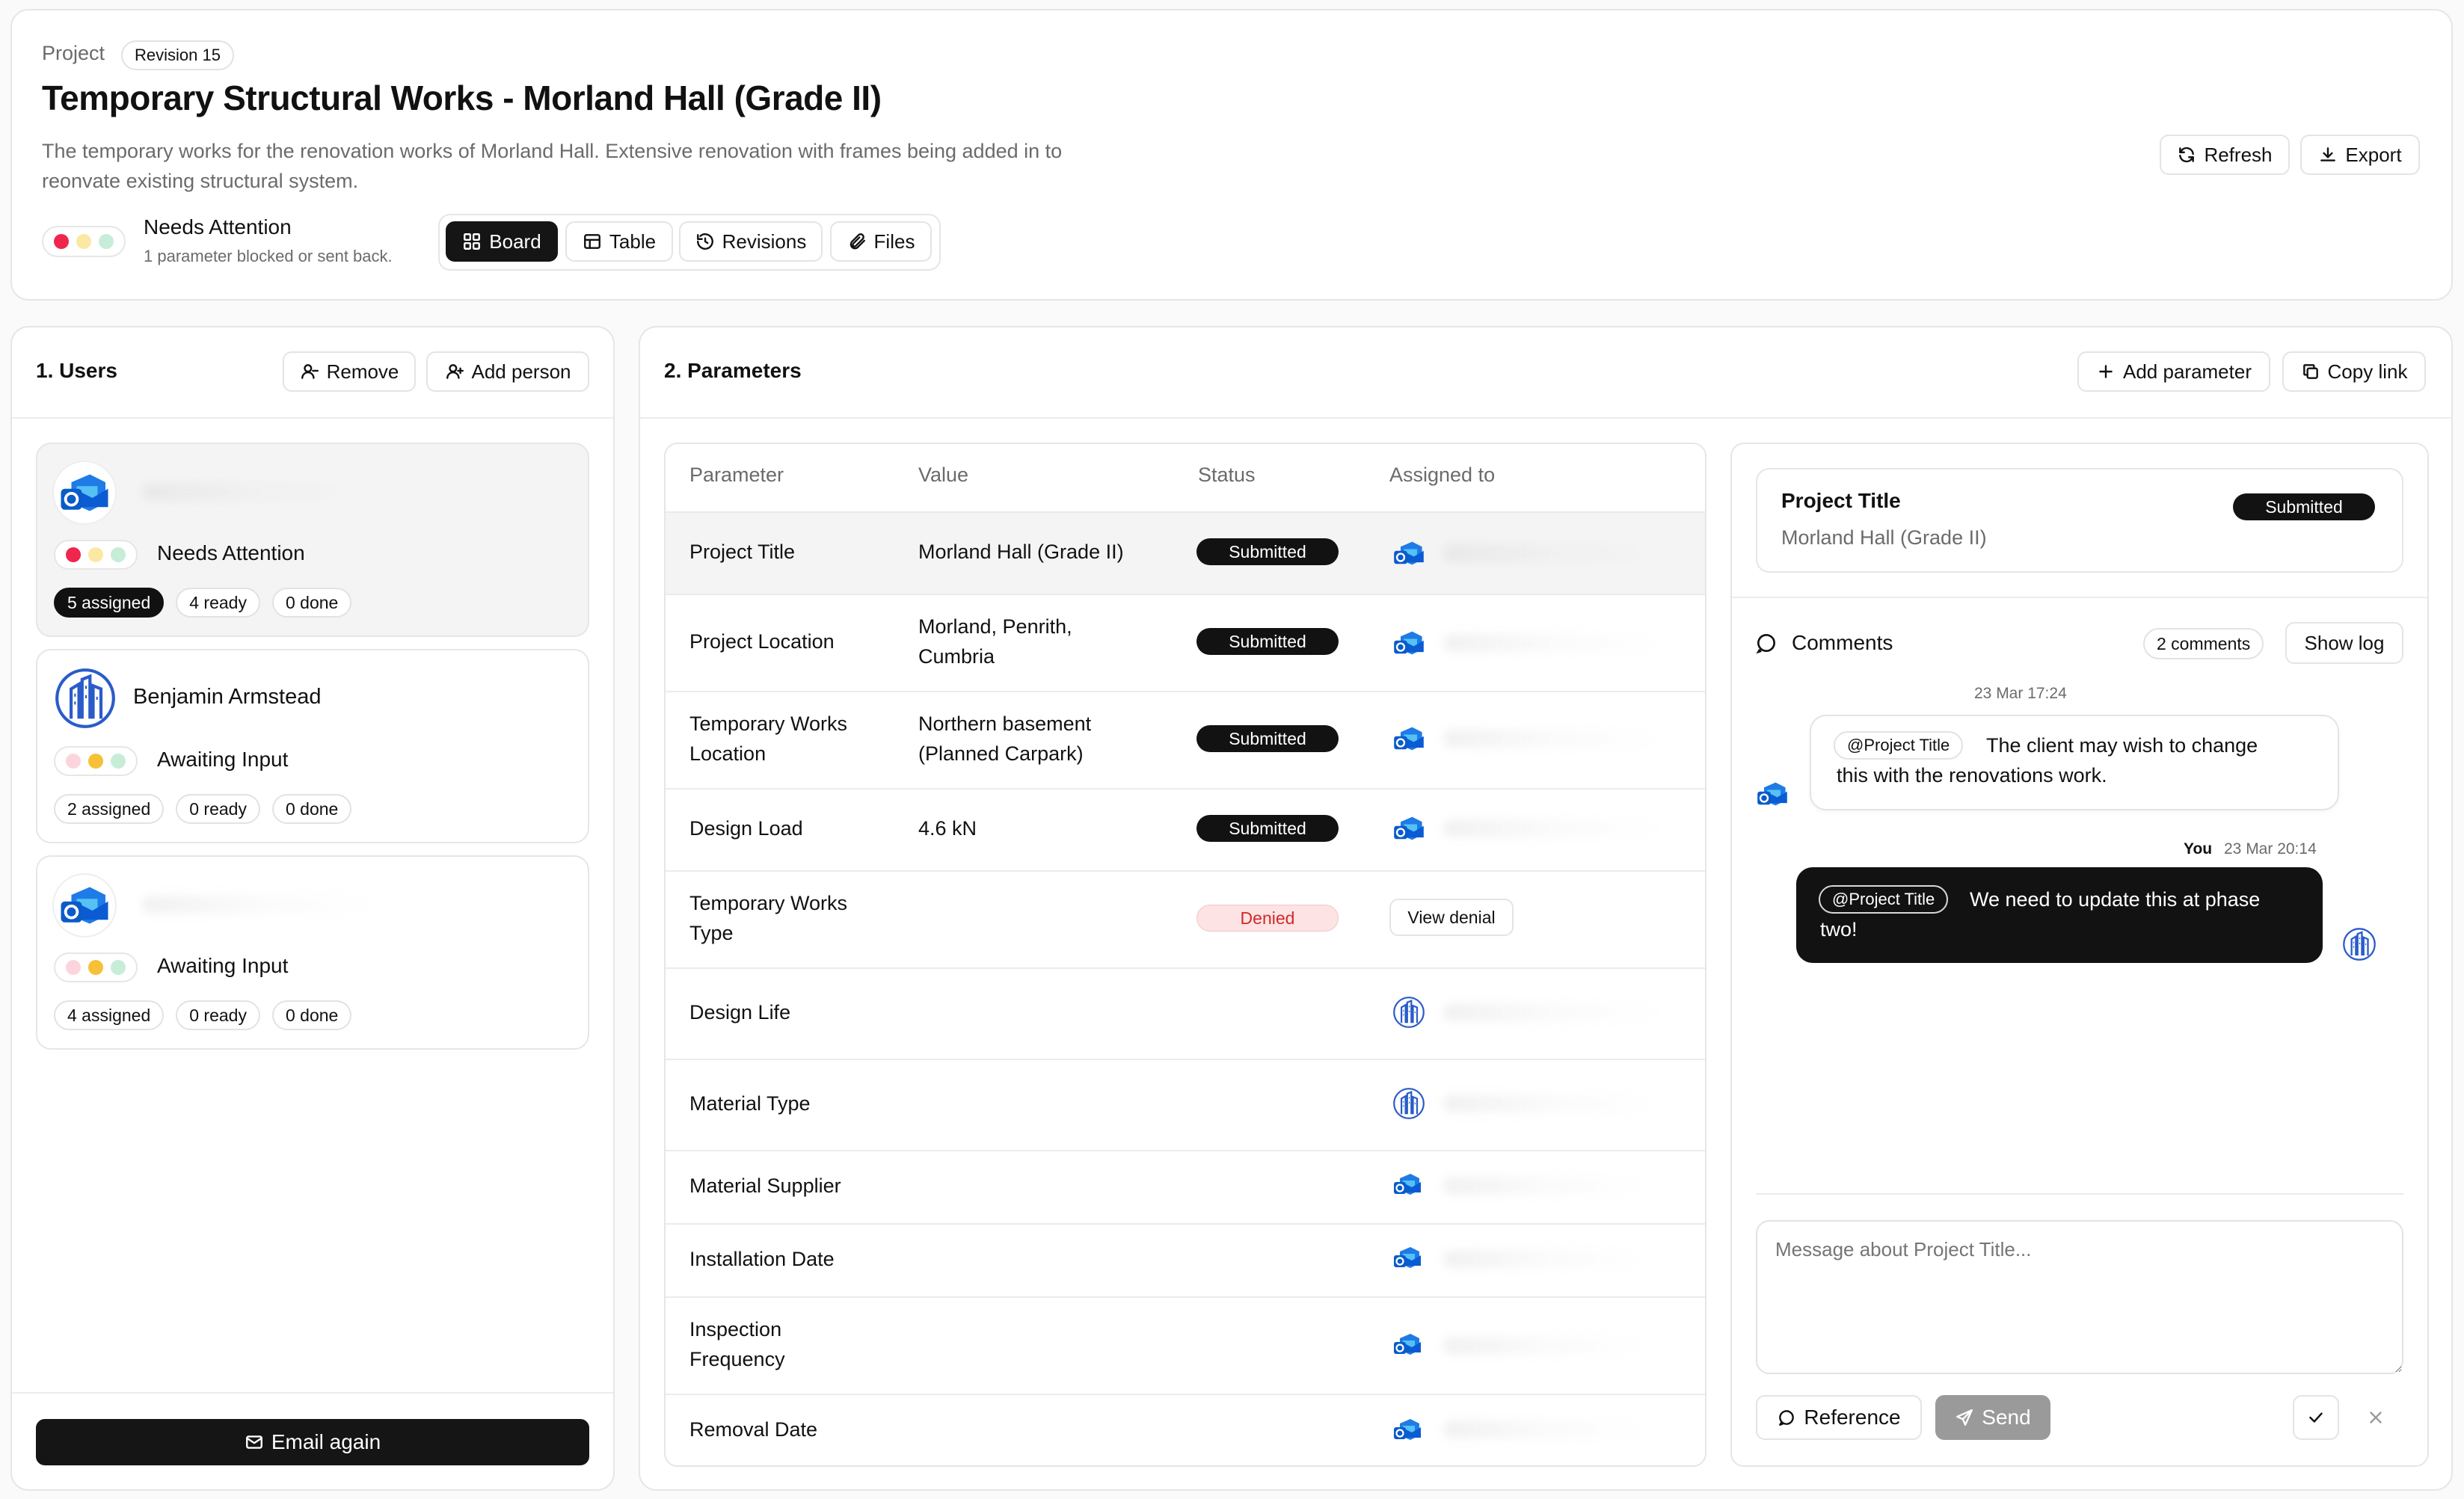 The width and height of the screenshot is (2464, 1499). Describe the element at coordinates (1267, 551) in the screenshot. I see `status-badge: Submitted` at that location.